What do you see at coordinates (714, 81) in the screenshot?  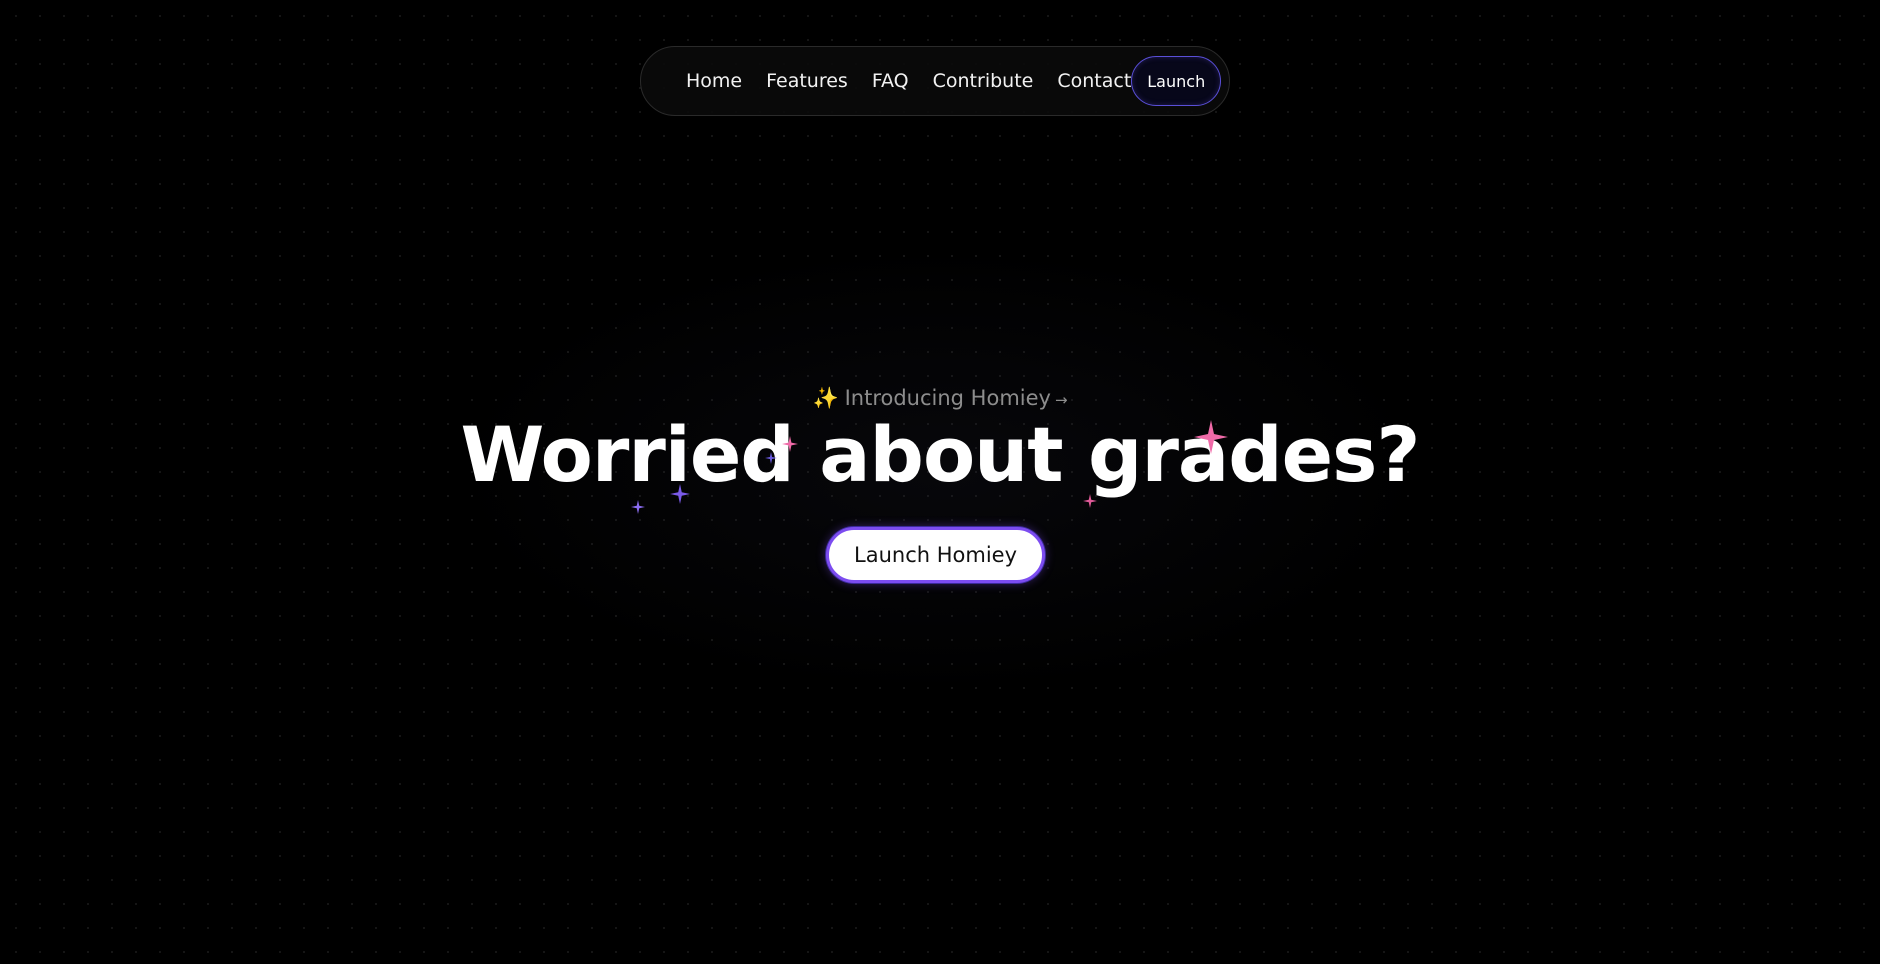 I see `nav-home-link: Home` at bounding box center [714, 81].